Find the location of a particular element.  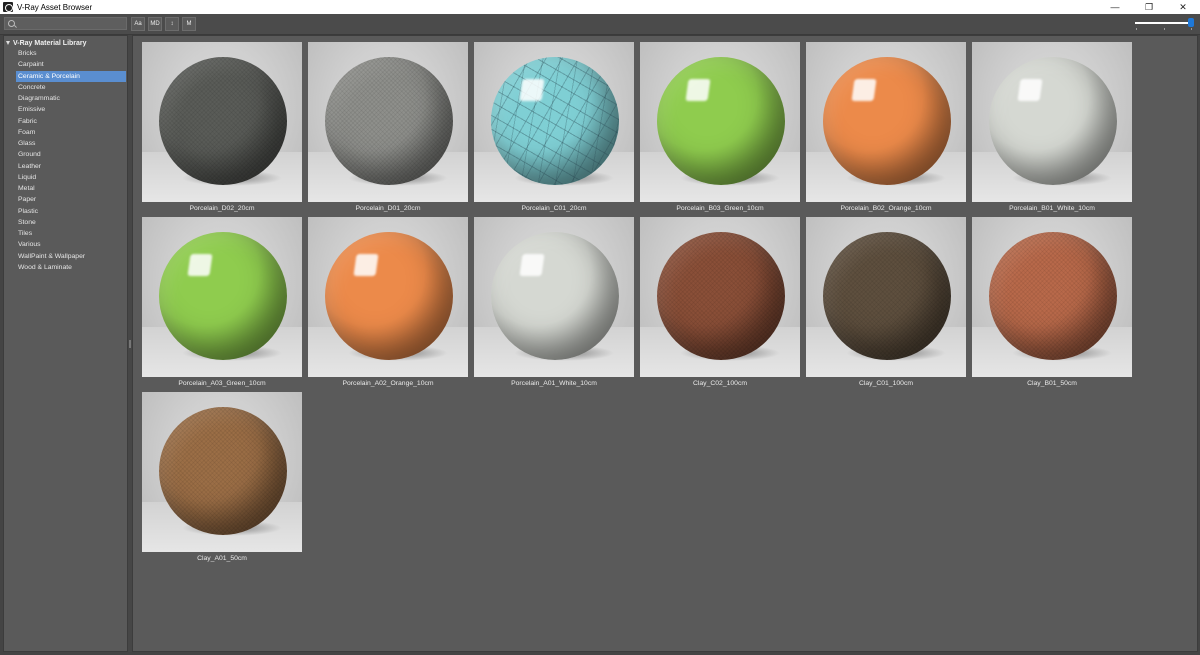

thumbnail-size-slider is located at coordinates (1164, 23).